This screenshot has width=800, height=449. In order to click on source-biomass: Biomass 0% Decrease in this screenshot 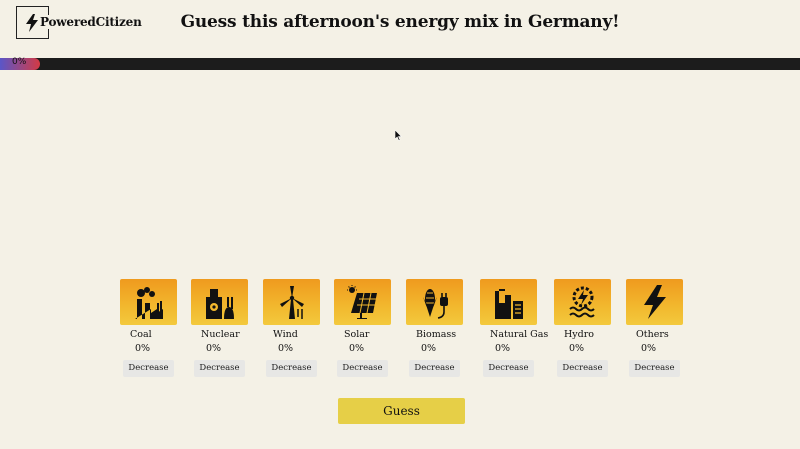, I will do `click(436, 329)`.